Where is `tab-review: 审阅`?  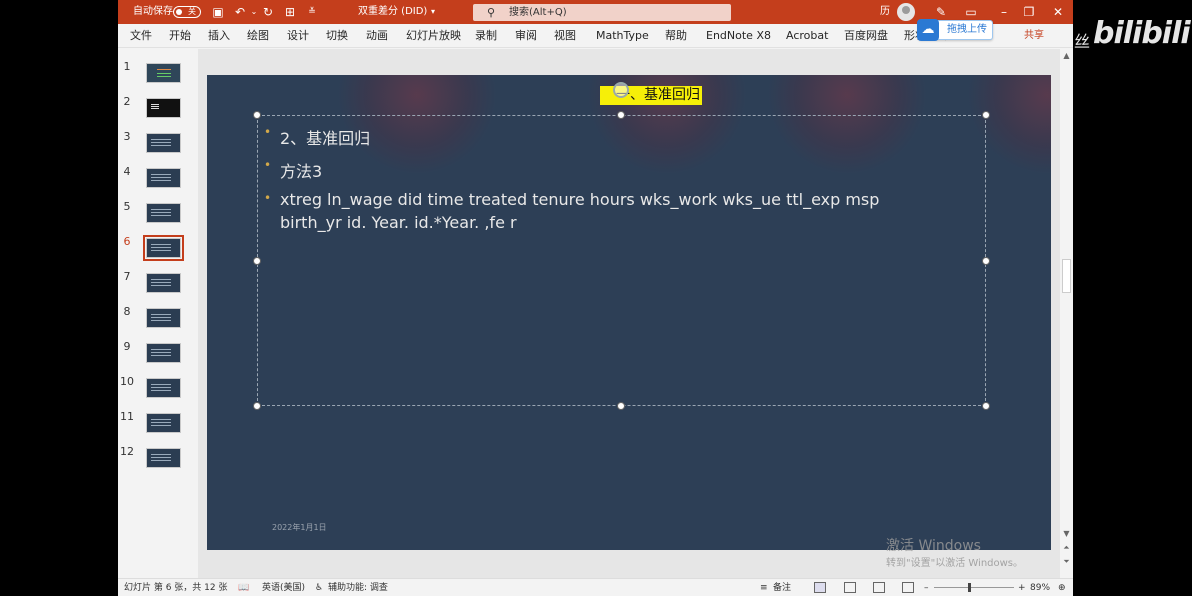
tab-review: 审阅 is located at coordinates (526, 36).